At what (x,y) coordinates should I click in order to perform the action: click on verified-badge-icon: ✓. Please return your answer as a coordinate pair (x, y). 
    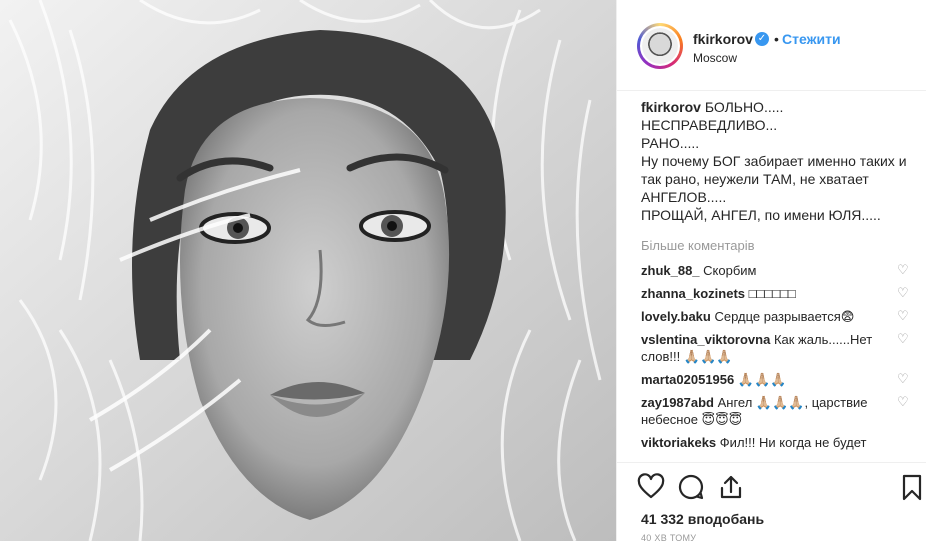
    Looking at the image, I should click on (762, 39).